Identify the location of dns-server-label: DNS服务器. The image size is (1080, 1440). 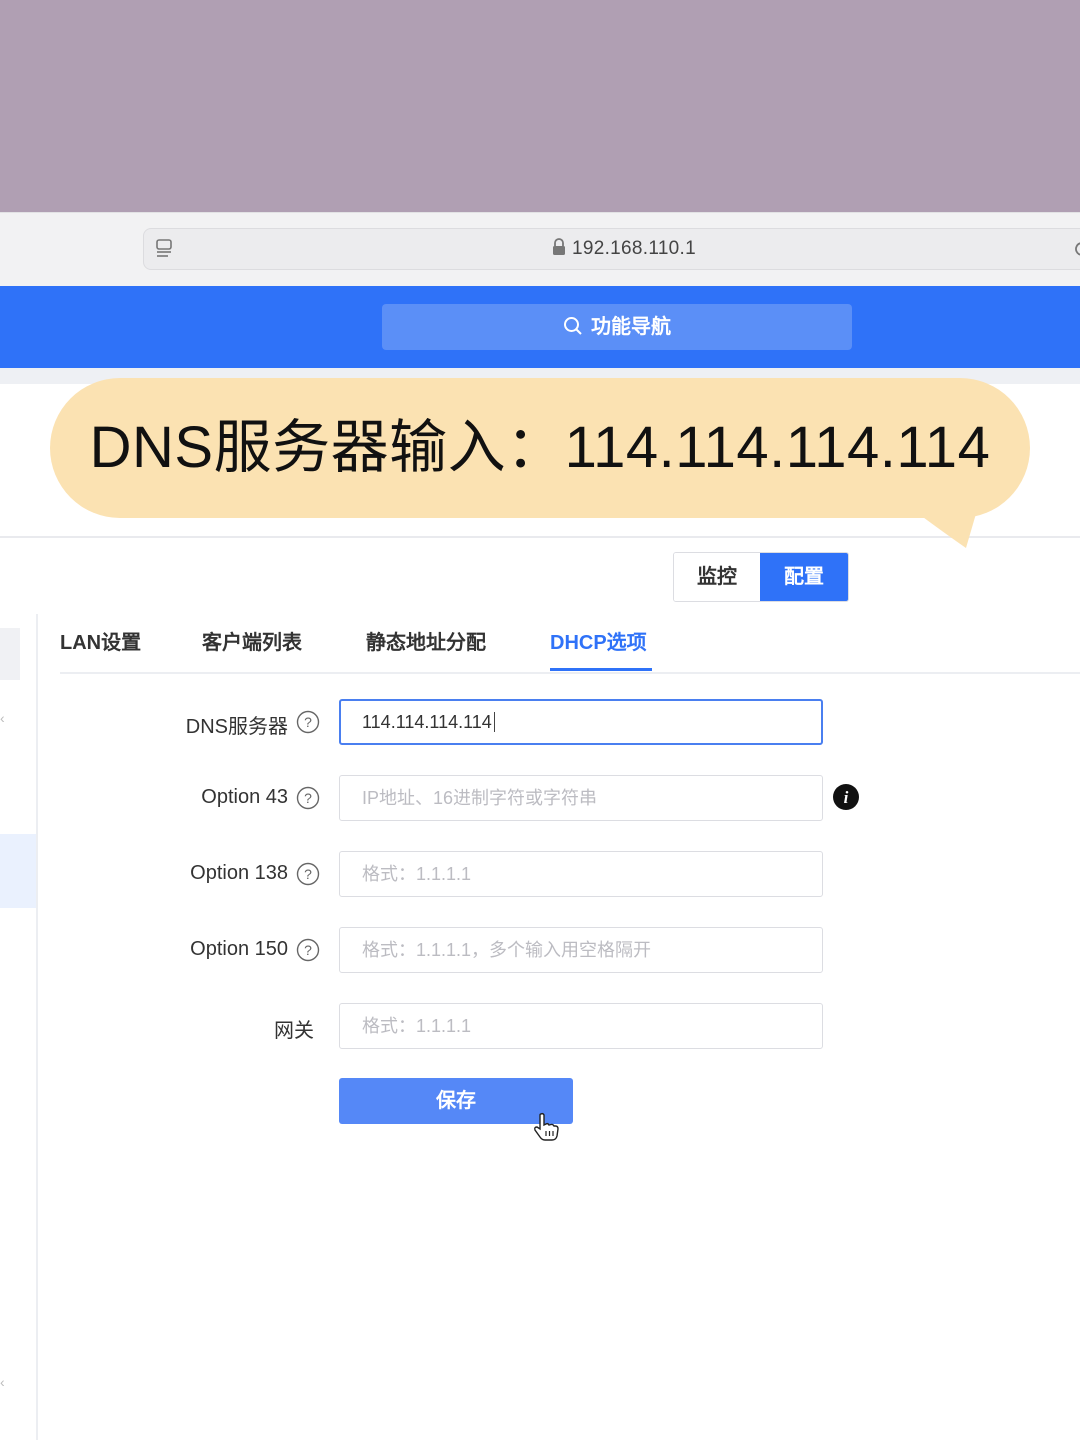
(236, 727).